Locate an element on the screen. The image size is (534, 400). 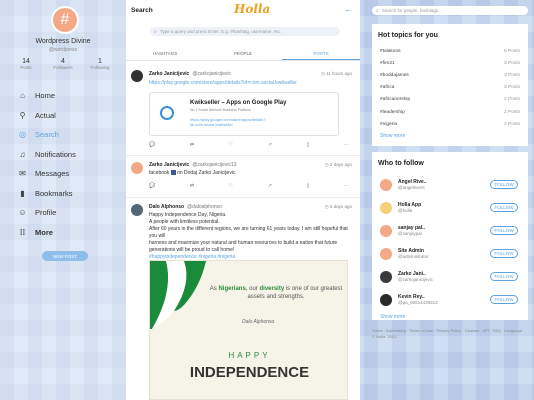
hot-topics-title: Hot topics for you is located at coordinates (408, 35).